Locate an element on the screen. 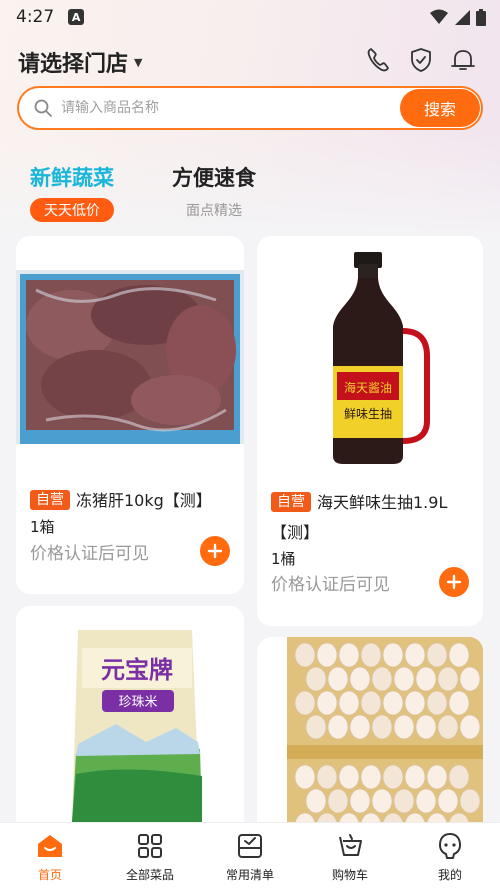 The image size is (500, 888). product-unit: 1桶 is located at coordinates (283, 559).